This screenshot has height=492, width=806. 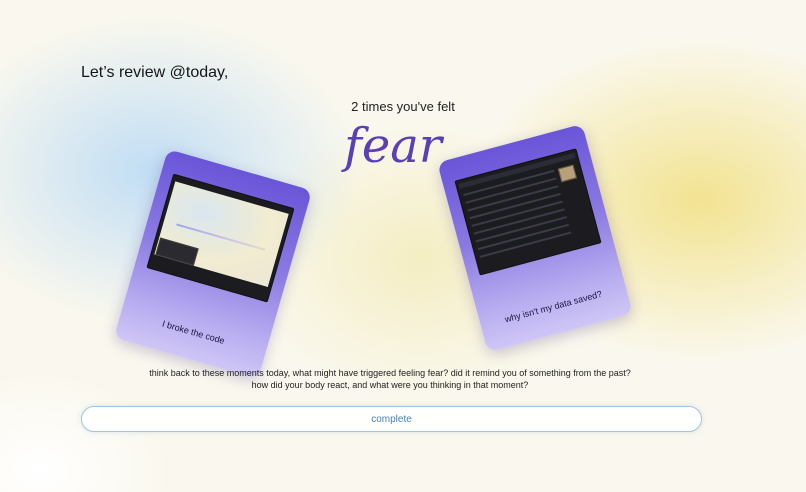 What do you see at coordinates (393, 146) in the screenshot?
I see `emotion-title: fear` at bounding box center [393, 146].